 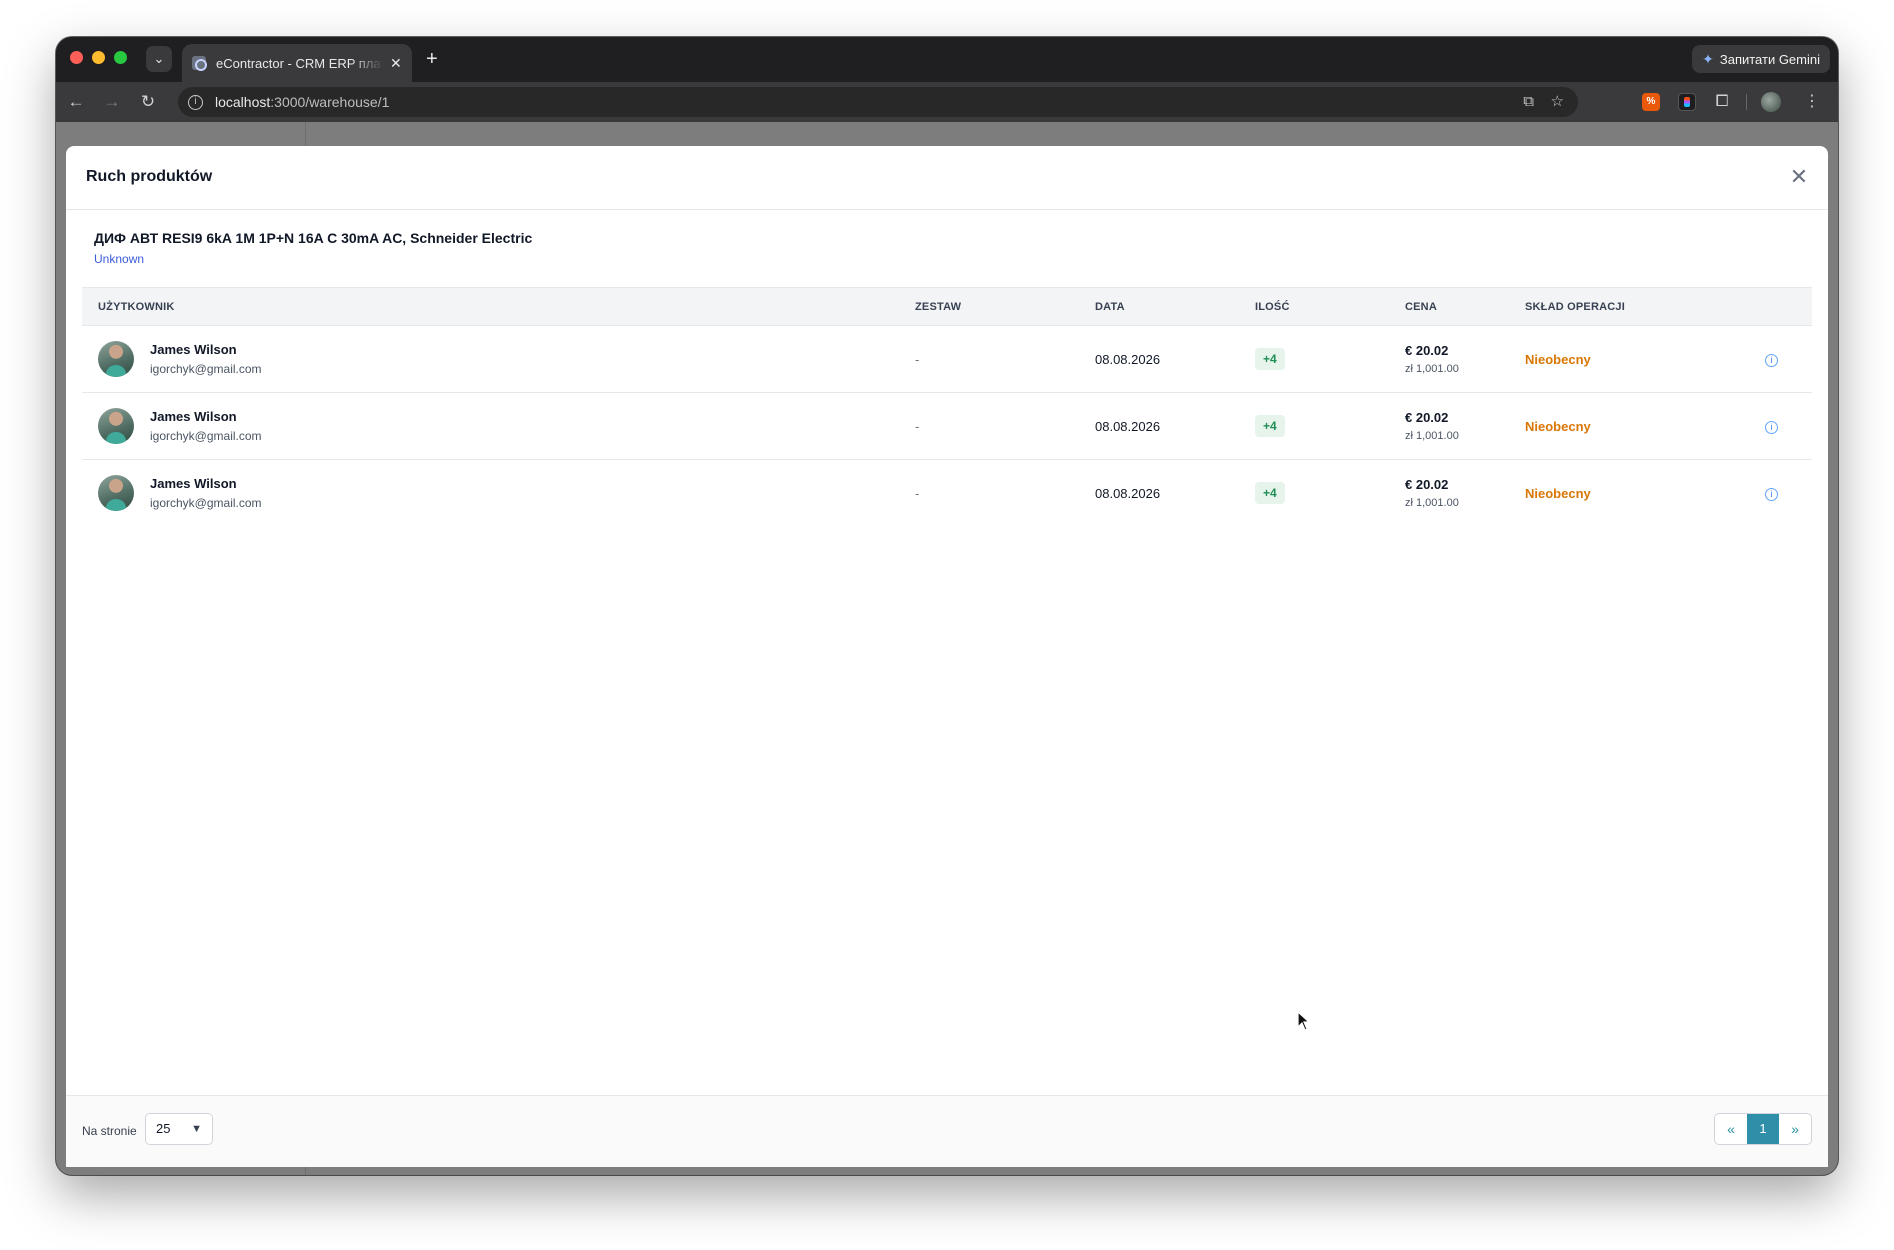 I want to click on per-page-label: Na stronie, so click(x=109, y=1131).